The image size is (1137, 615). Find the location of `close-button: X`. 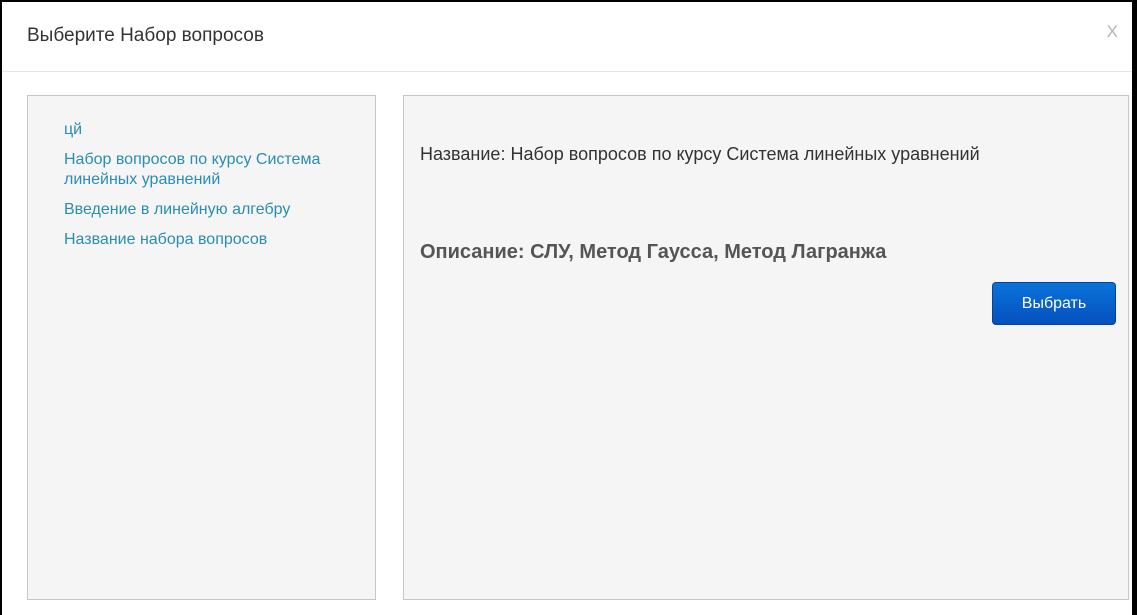

close-button: X is located at coordinates (1112, 32).